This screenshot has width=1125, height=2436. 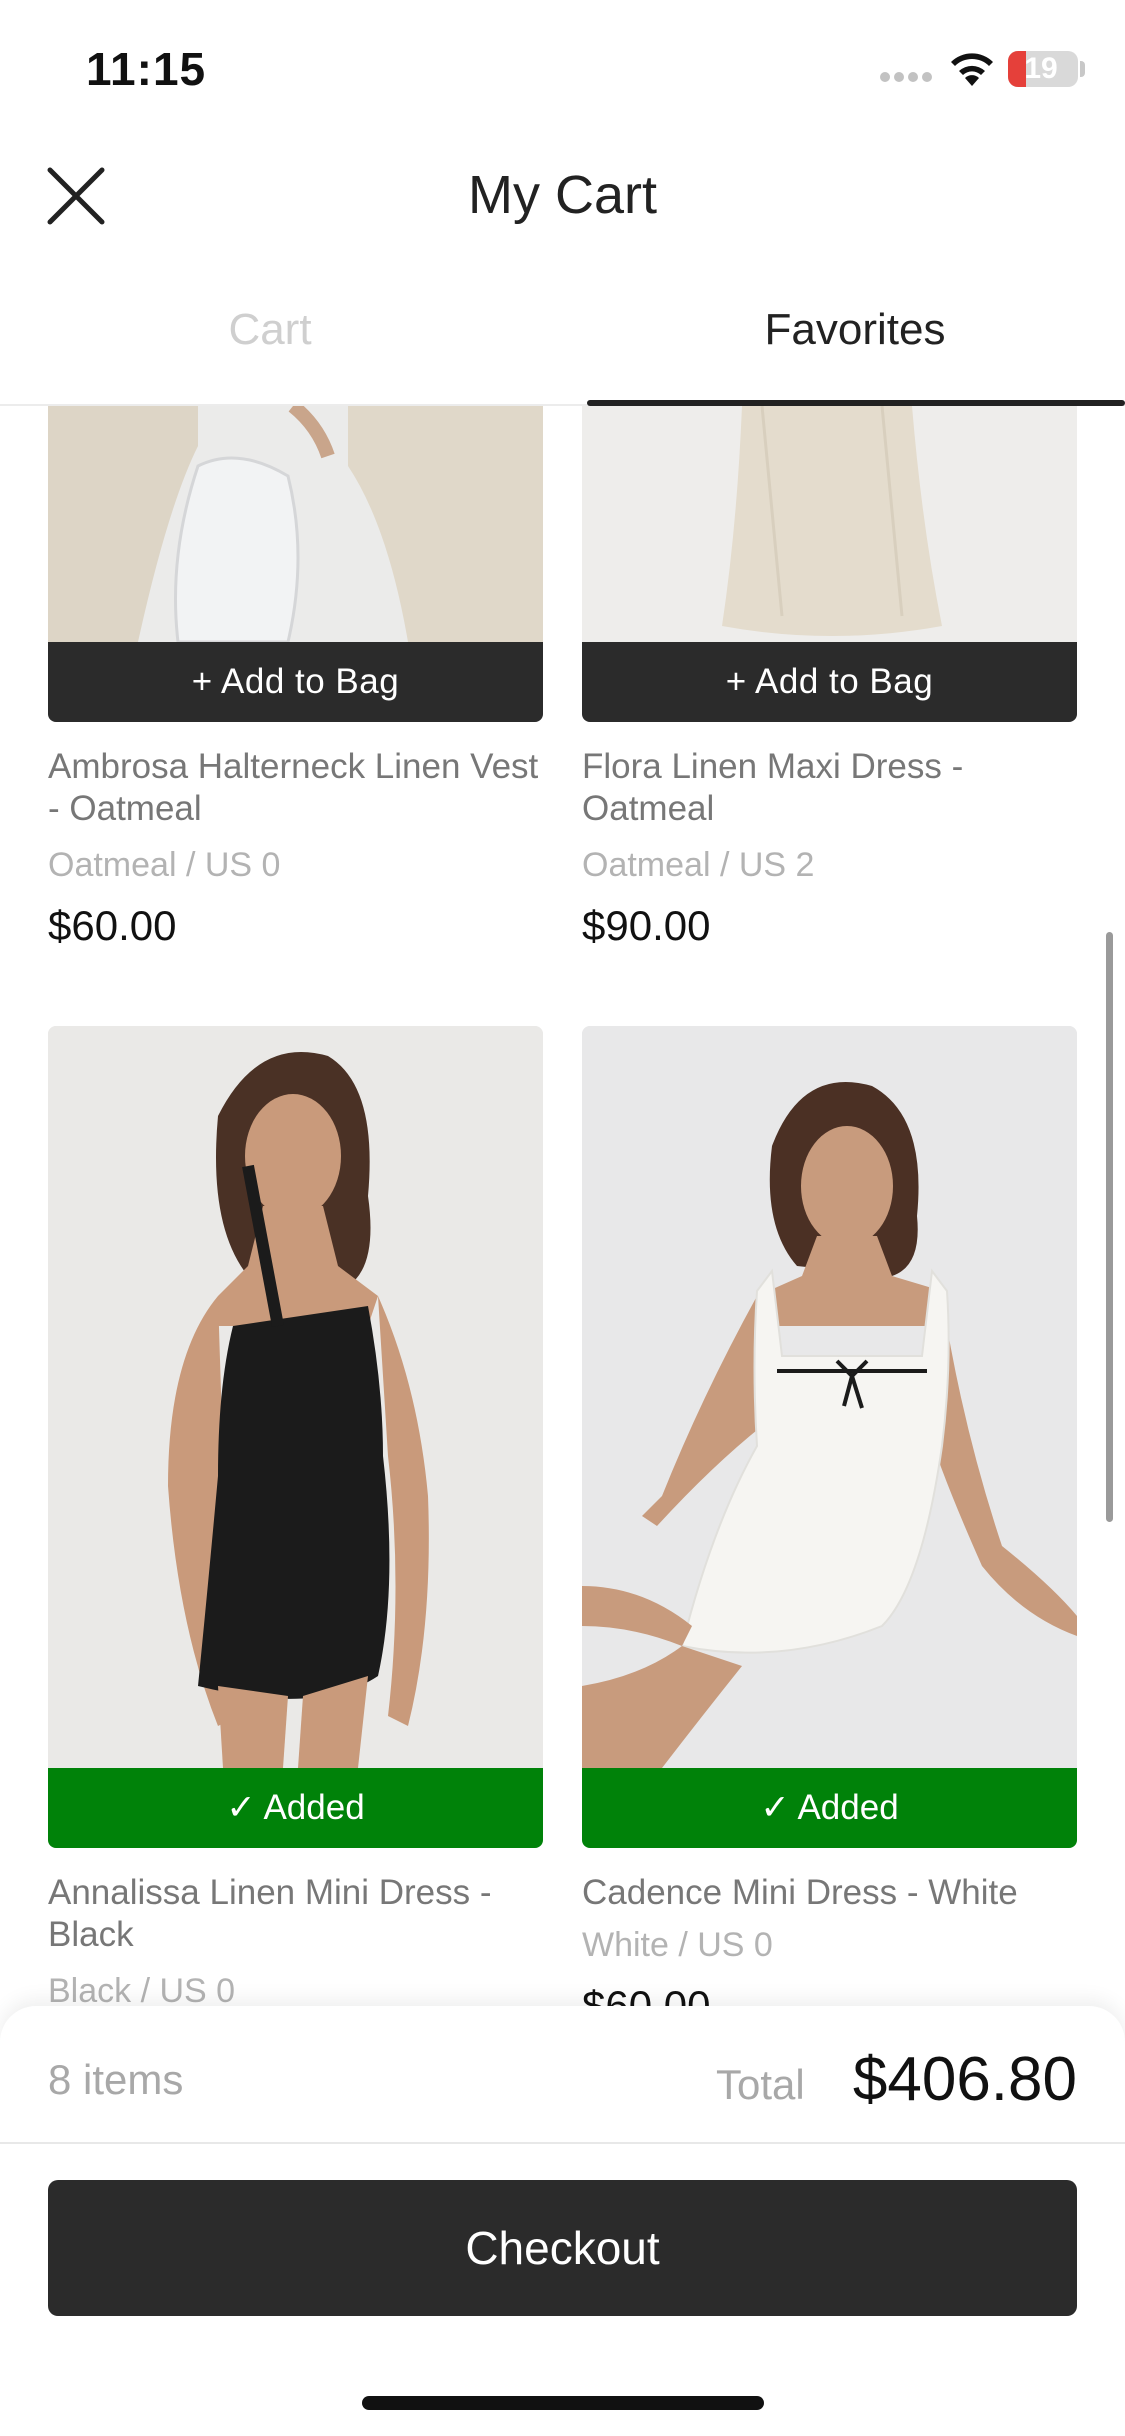 I want to click on battery-tip, so click(x=1082, y=69).